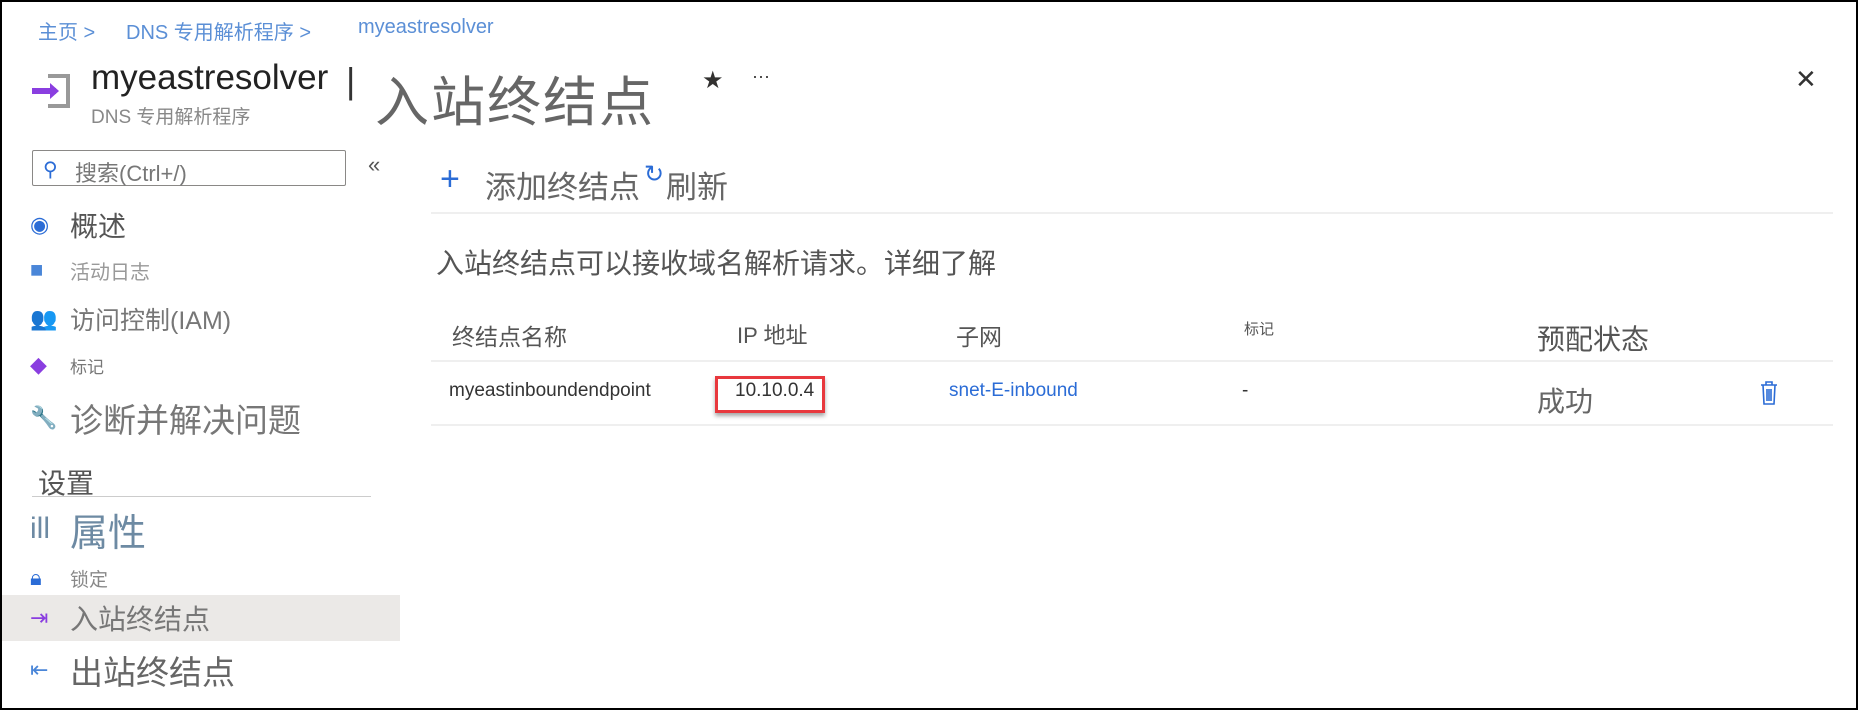  I want to click on sidebar-item-label: 诊断并解决问题, so click(185, 420).